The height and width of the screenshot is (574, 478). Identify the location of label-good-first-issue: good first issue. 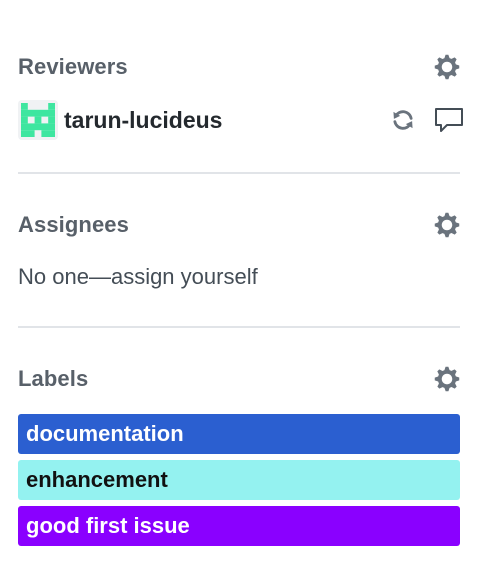
(239, 526).